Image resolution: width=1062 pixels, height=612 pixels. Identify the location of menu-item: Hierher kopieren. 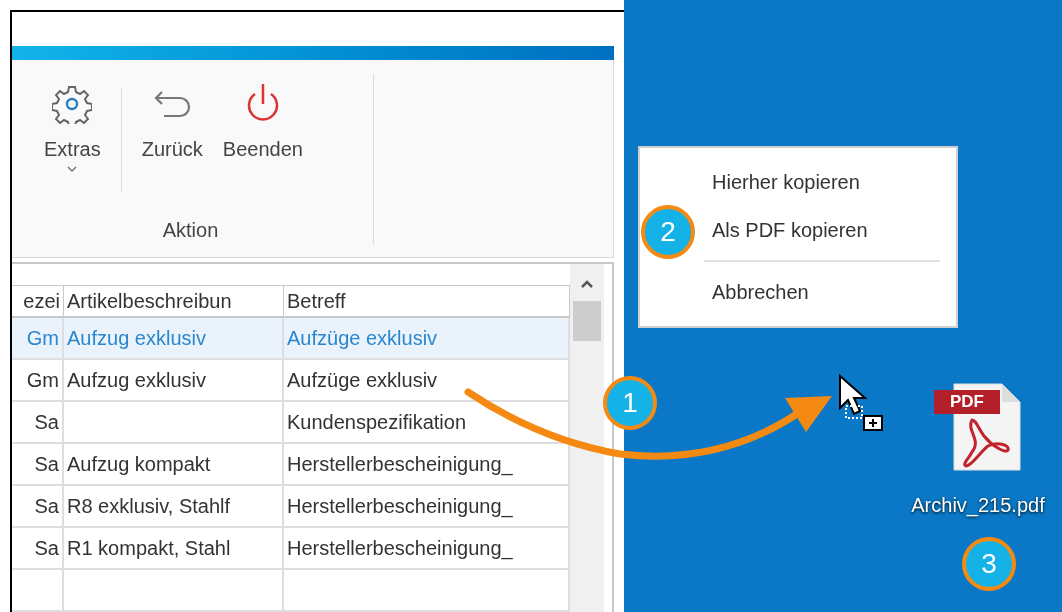
(825, 182).